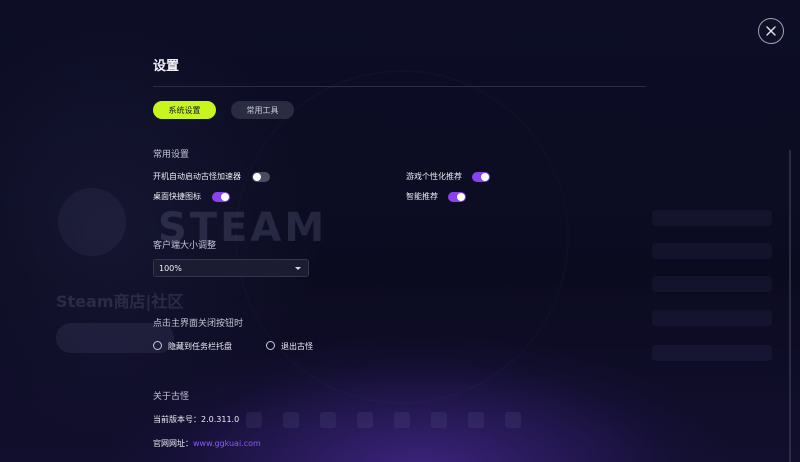 Image resolution: width=800 pixels, height=462 pixels. Describe the element at coordinates (227, 443) in the screenshot. I see `website-link: www.ggkuai.com` at that location.